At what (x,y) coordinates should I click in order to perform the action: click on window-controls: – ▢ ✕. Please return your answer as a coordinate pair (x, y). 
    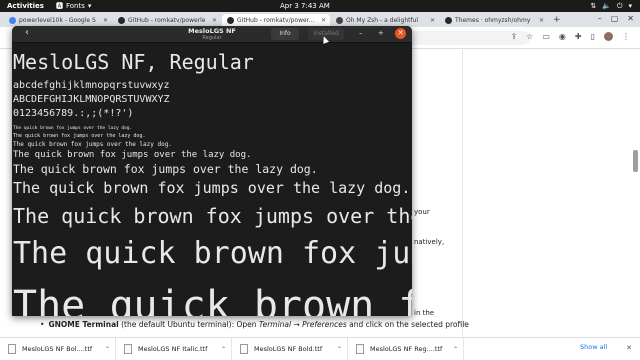
    Looking at the image, I should click on (616, 18).